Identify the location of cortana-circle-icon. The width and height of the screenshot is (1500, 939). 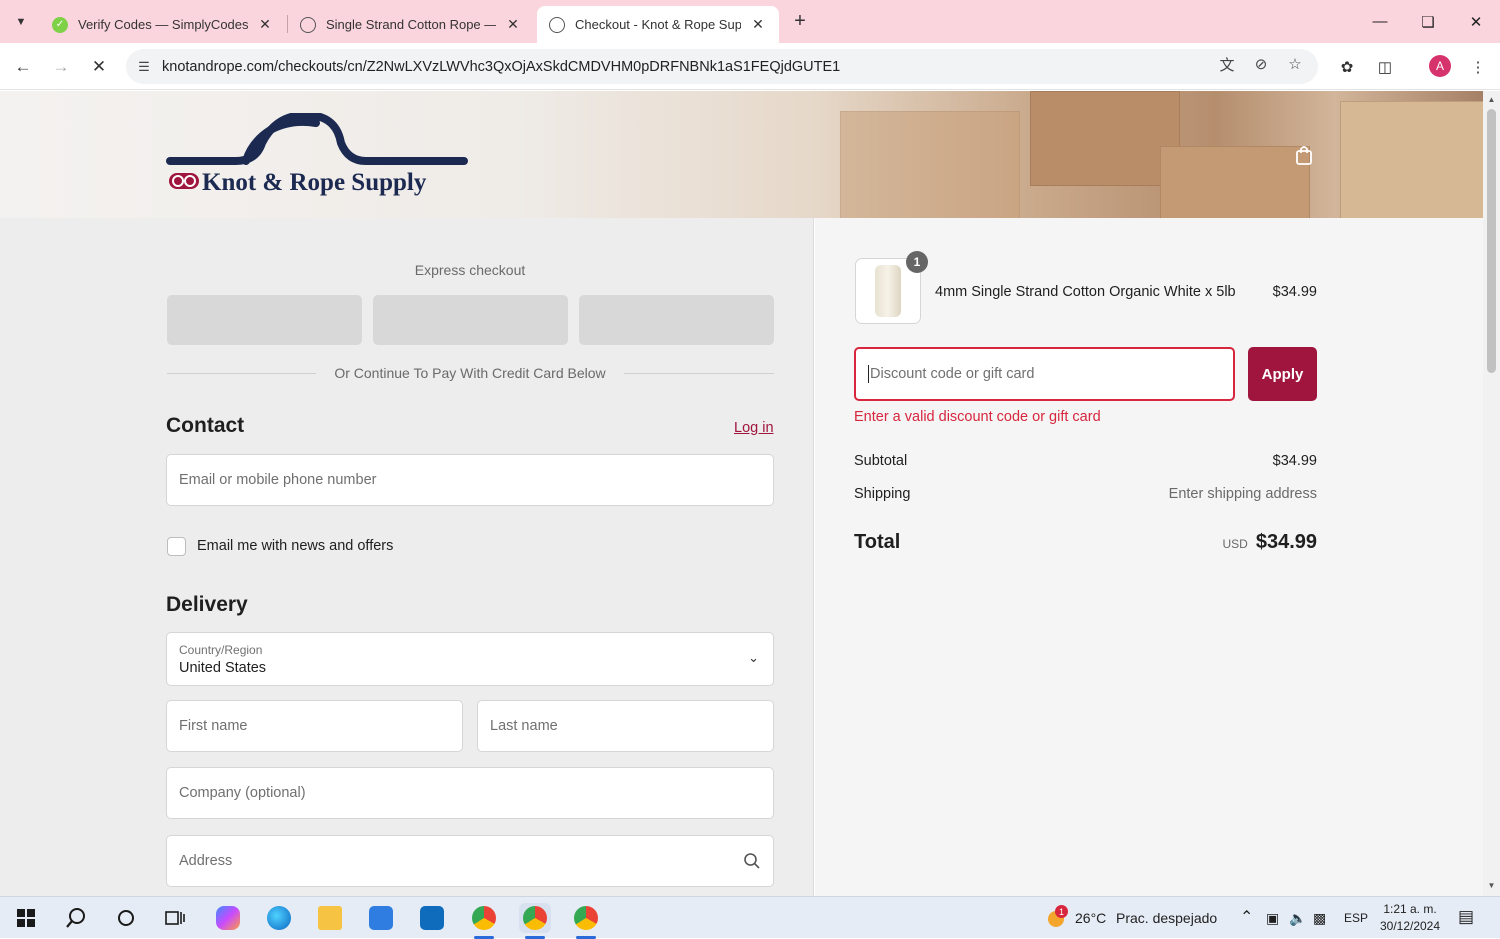
(126, 918).